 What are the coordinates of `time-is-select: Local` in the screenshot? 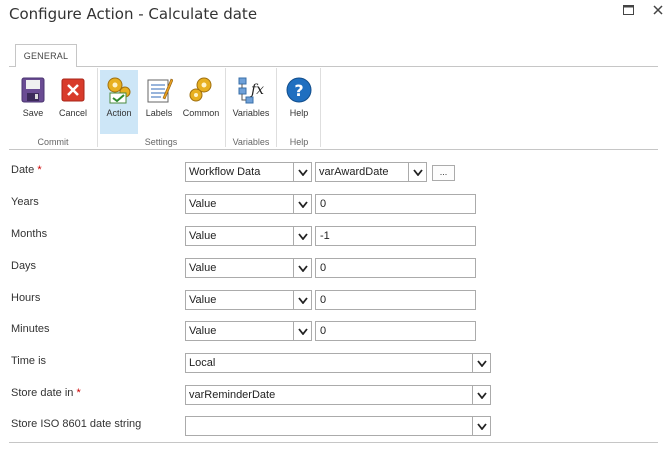 It's located at (338, 363).